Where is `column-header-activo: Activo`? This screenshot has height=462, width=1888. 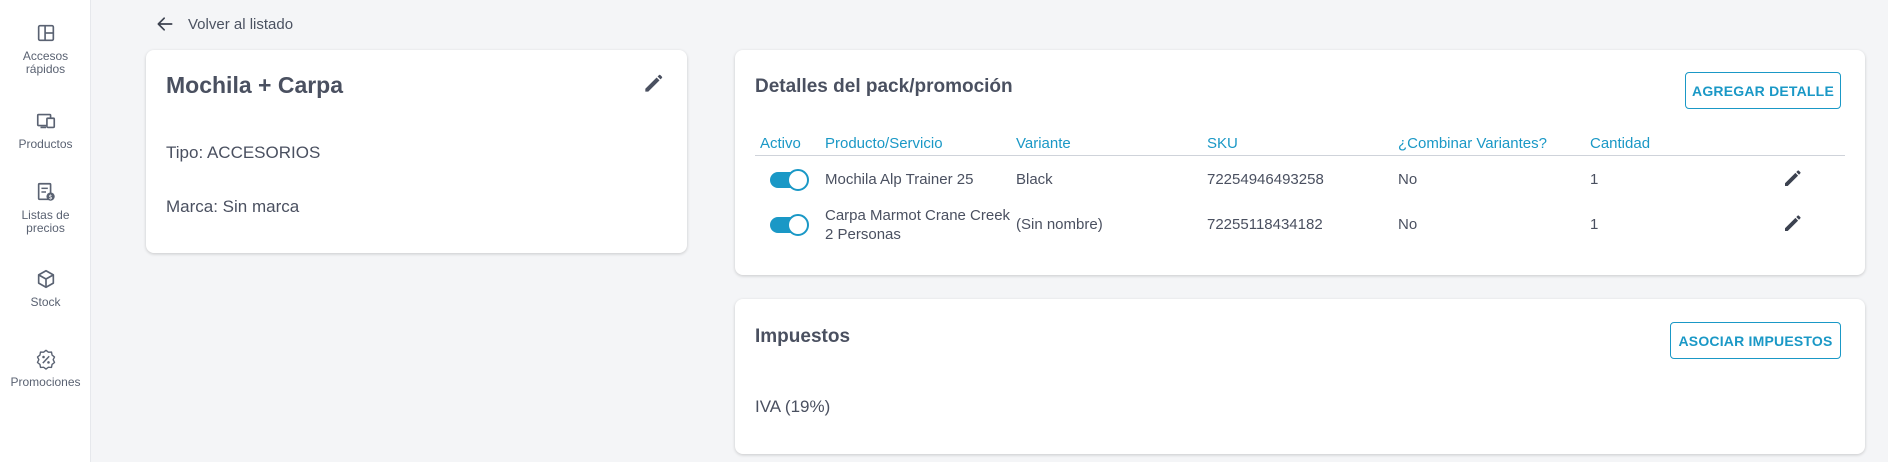 column-header-activo: Activo is located at coordinates (780, 143).